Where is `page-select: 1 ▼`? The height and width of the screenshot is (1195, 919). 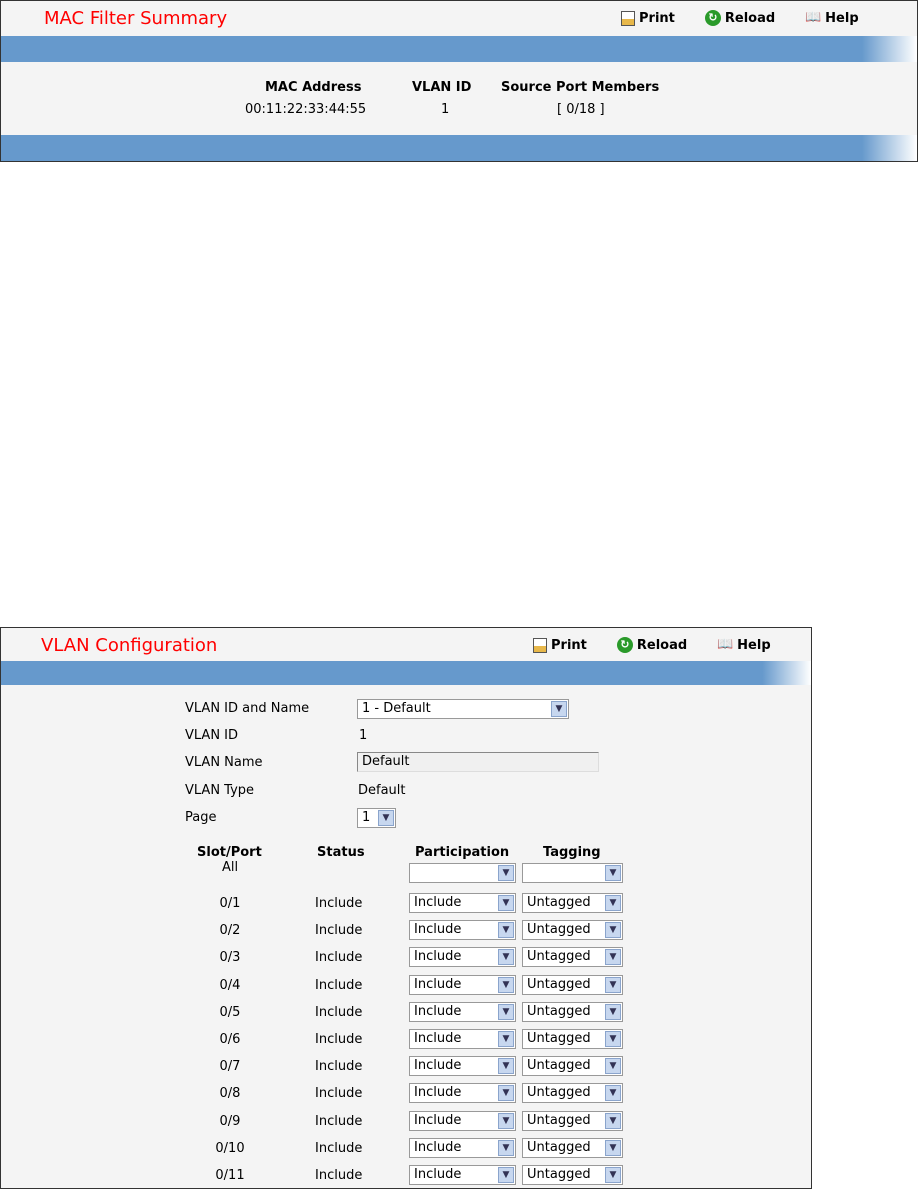
page-select: 1 ▼ is located at coordinates (376, 818).